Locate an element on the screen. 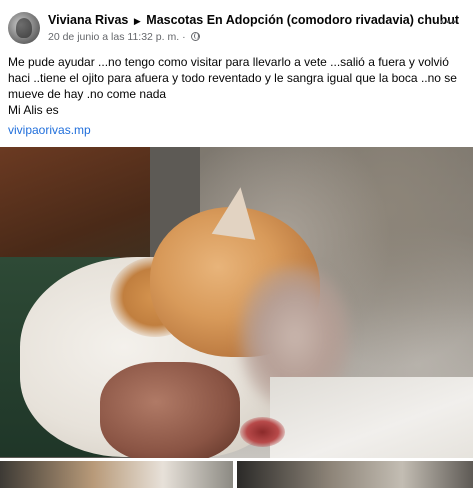 Image resolution: width=473 pixels, height=488 pixels. post-text-line: Mi Alis es is located at coordinates (33, 110).